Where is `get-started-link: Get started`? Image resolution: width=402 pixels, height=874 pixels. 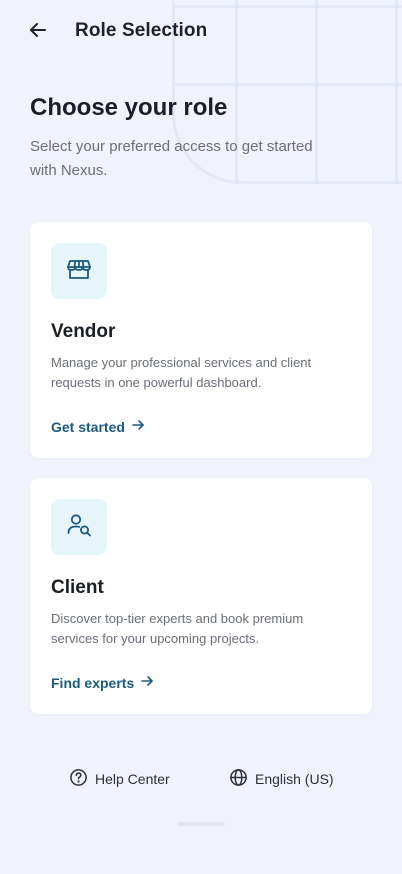
get-started-link: Get started is located at coordinates (98, 426).